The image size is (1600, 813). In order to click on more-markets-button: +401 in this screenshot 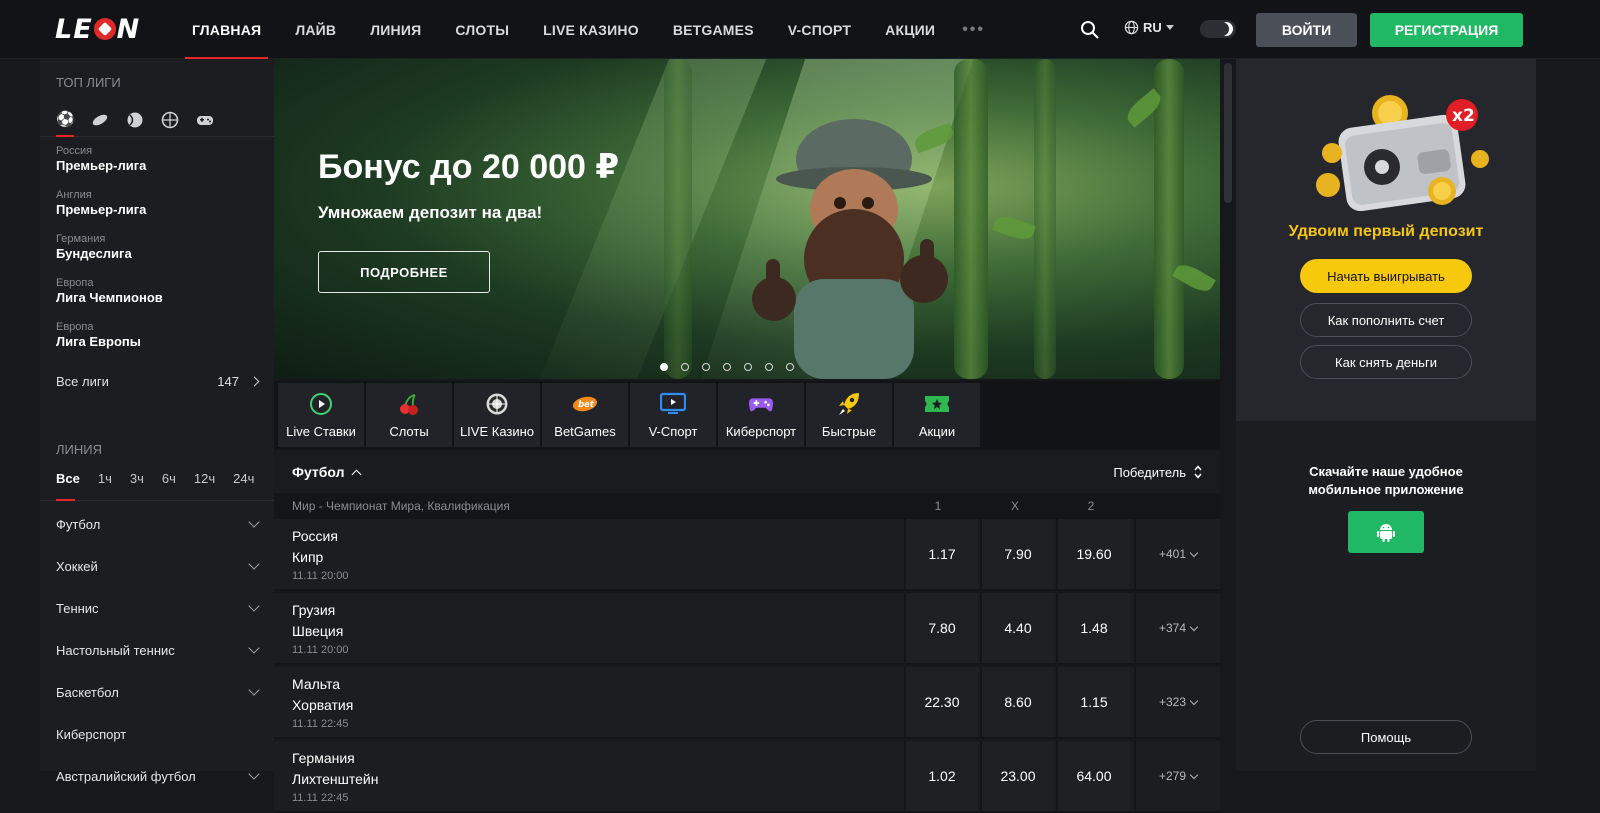, I will do `click(1177, 554)`.